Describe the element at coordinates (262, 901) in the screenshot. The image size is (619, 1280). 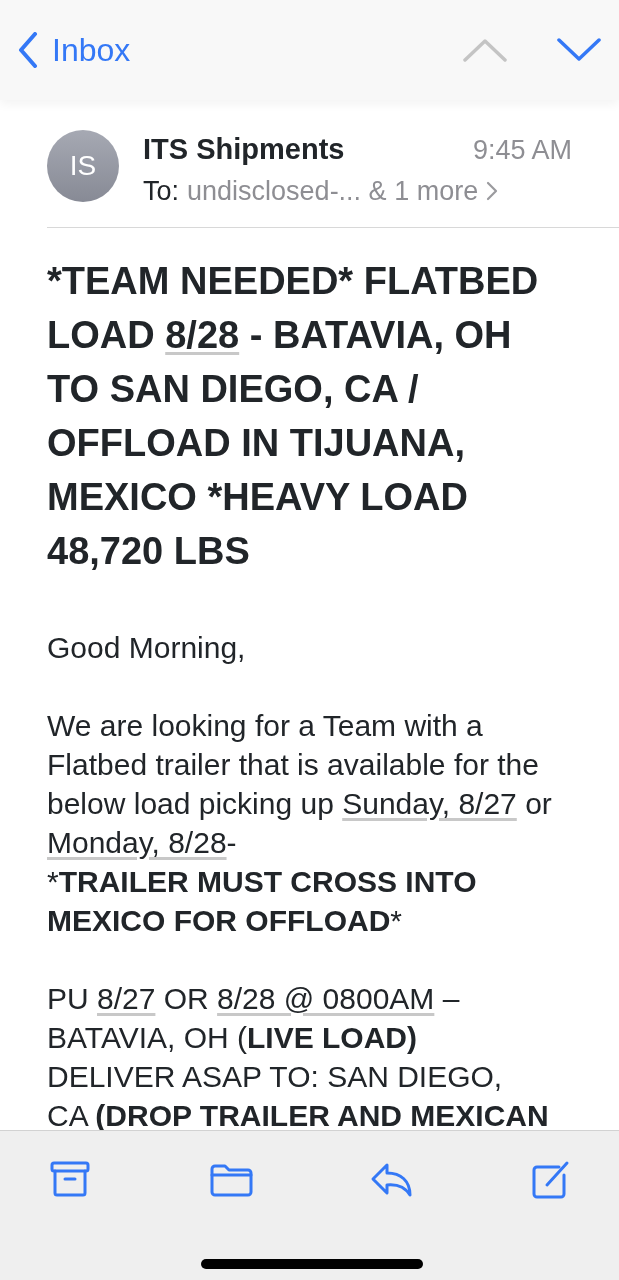
I see `body-paragraph: *TRAILER MUST CROSS INTO MEXICO FOR OFFLOAD*` at that location.